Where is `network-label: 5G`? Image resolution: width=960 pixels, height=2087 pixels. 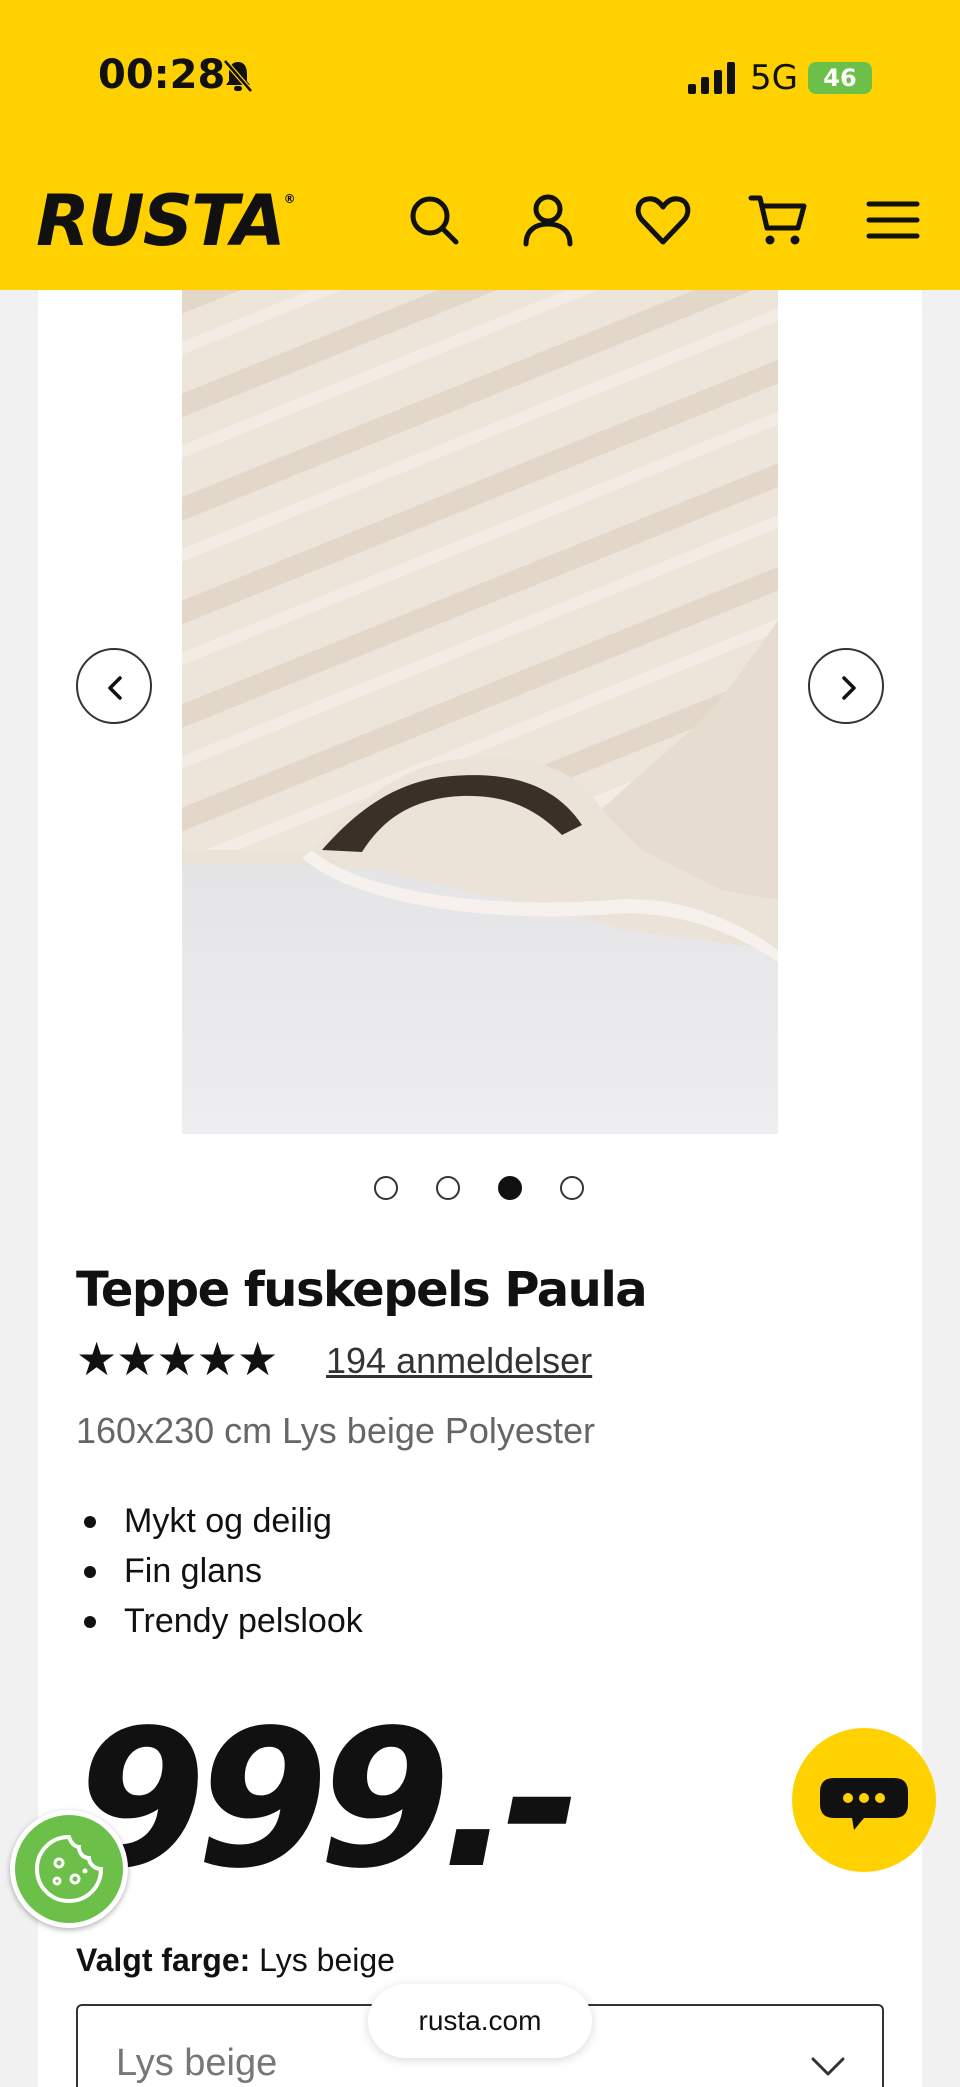
network-label: 5G is located at coordinates (774, 78).